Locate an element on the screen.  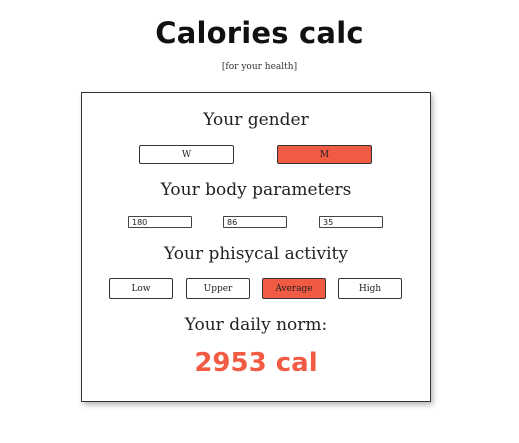
daily-norm-heading: Your daily norm: is located at coordinates (256, 325).